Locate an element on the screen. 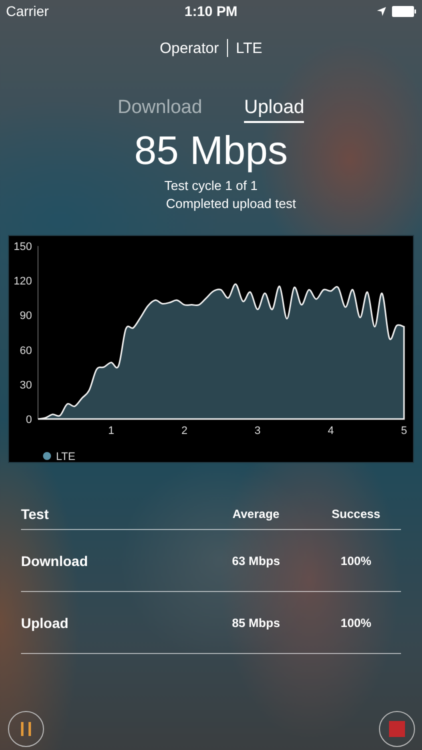 The image size is (422, 750). table-cell-text: Download is located at coordinates (55, 560).